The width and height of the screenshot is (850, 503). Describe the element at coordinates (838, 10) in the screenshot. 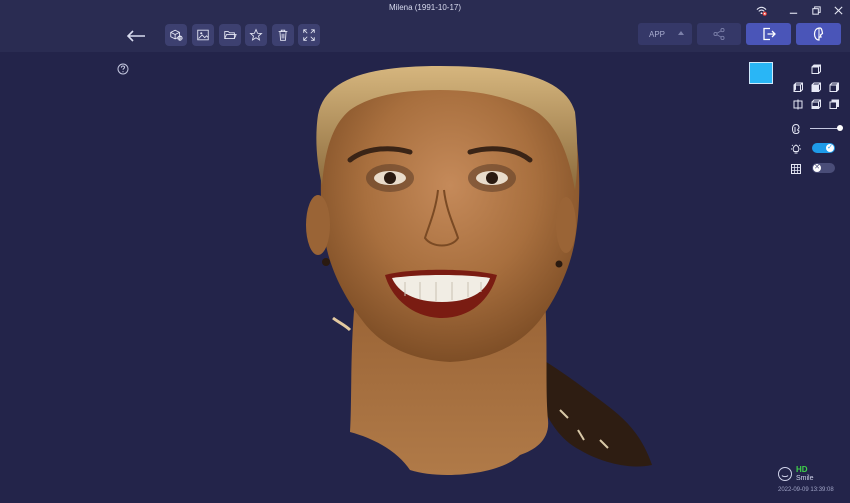

I see `close-button` at that location.